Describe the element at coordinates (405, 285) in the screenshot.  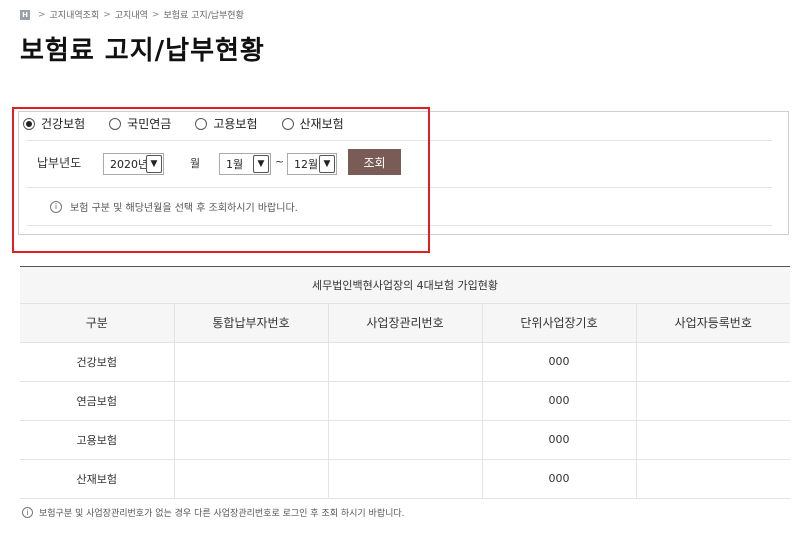
I see `table-title: 세무법인백현사업장의 4대보험 가입현황` at that location.